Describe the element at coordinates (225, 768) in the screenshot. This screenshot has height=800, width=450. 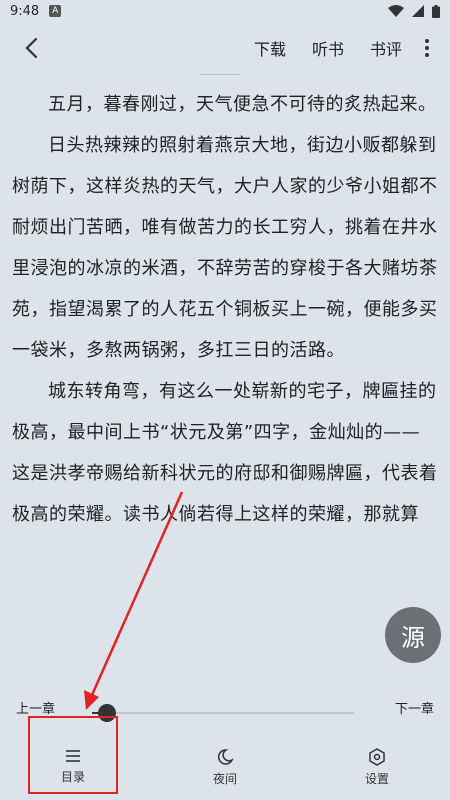
I see `tab-night-mode: 夜间` at that location.